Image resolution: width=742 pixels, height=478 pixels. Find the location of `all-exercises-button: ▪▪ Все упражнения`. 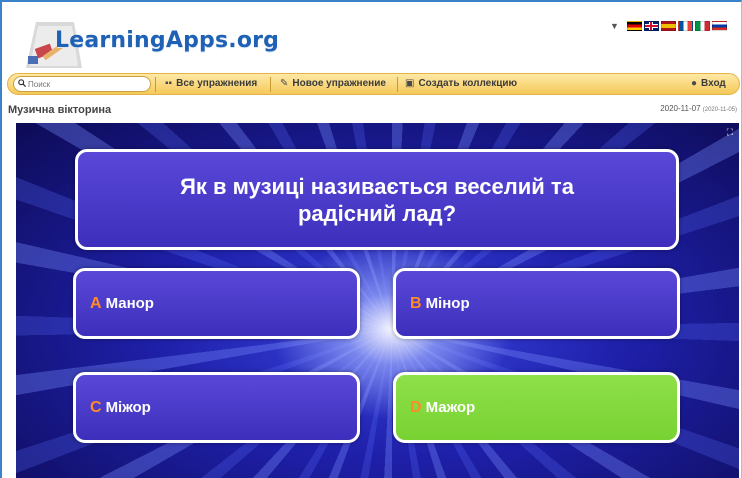

all-exercises-button: ▪▪ Все упражнения is located at coordinates (211, 83).